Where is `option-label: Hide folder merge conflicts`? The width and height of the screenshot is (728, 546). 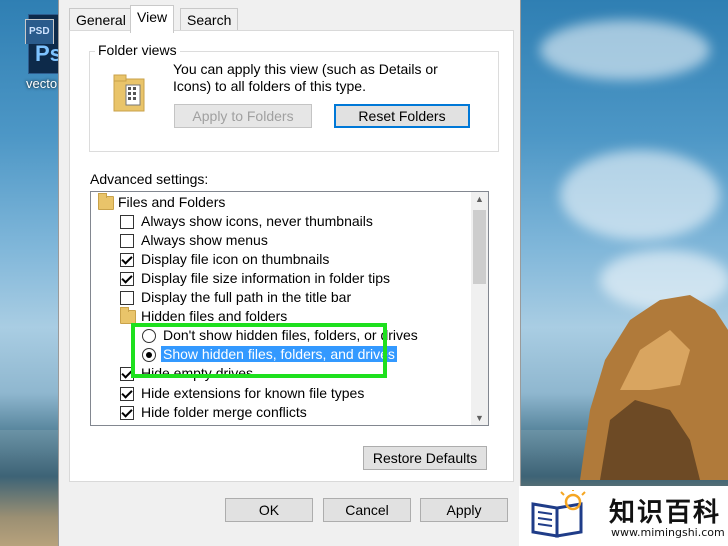
option-label: Hide folder merge conflicts is located at coordinates (224, 412).